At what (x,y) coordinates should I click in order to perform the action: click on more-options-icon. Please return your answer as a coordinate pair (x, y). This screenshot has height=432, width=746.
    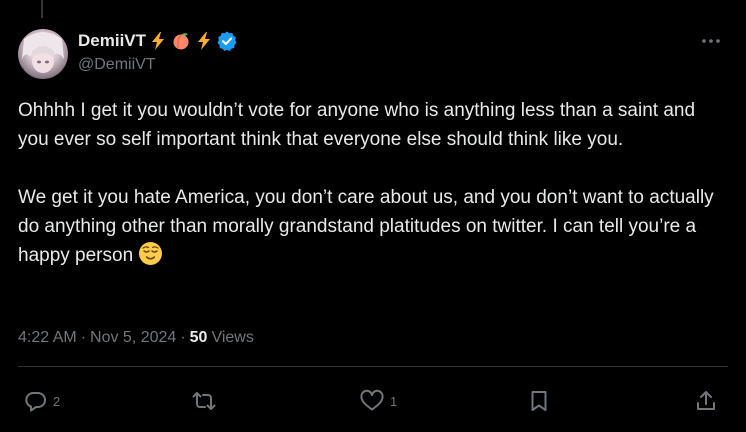
    Looking at the image, I should click on (711, 41).